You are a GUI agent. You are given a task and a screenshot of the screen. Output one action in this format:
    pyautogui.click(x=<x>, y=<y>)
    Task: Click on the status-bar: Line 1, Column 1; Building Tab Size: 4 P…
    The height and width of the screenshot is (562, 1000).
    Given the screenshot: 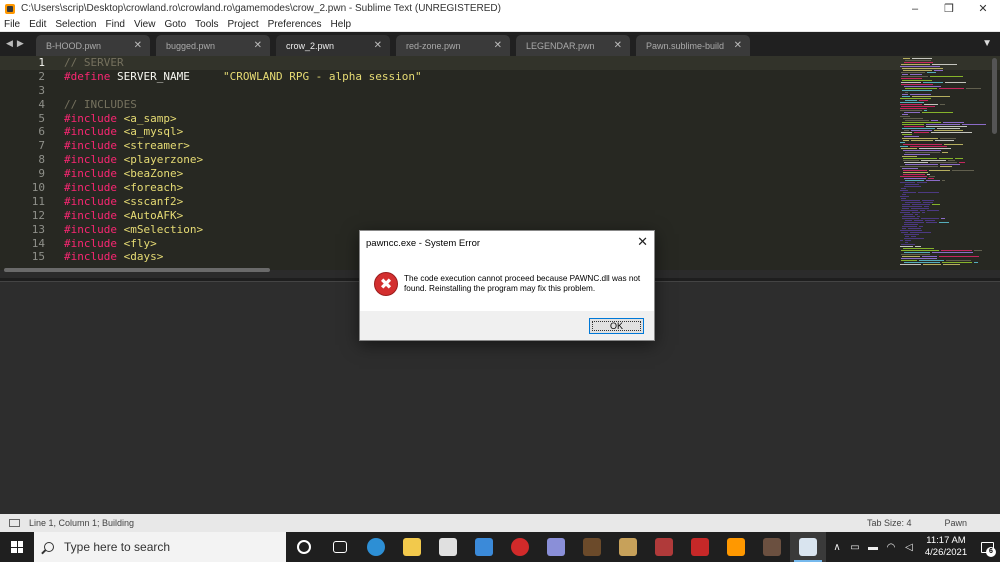 What is the action you would take?
    pyautogui.click(x=500, y=523)
    